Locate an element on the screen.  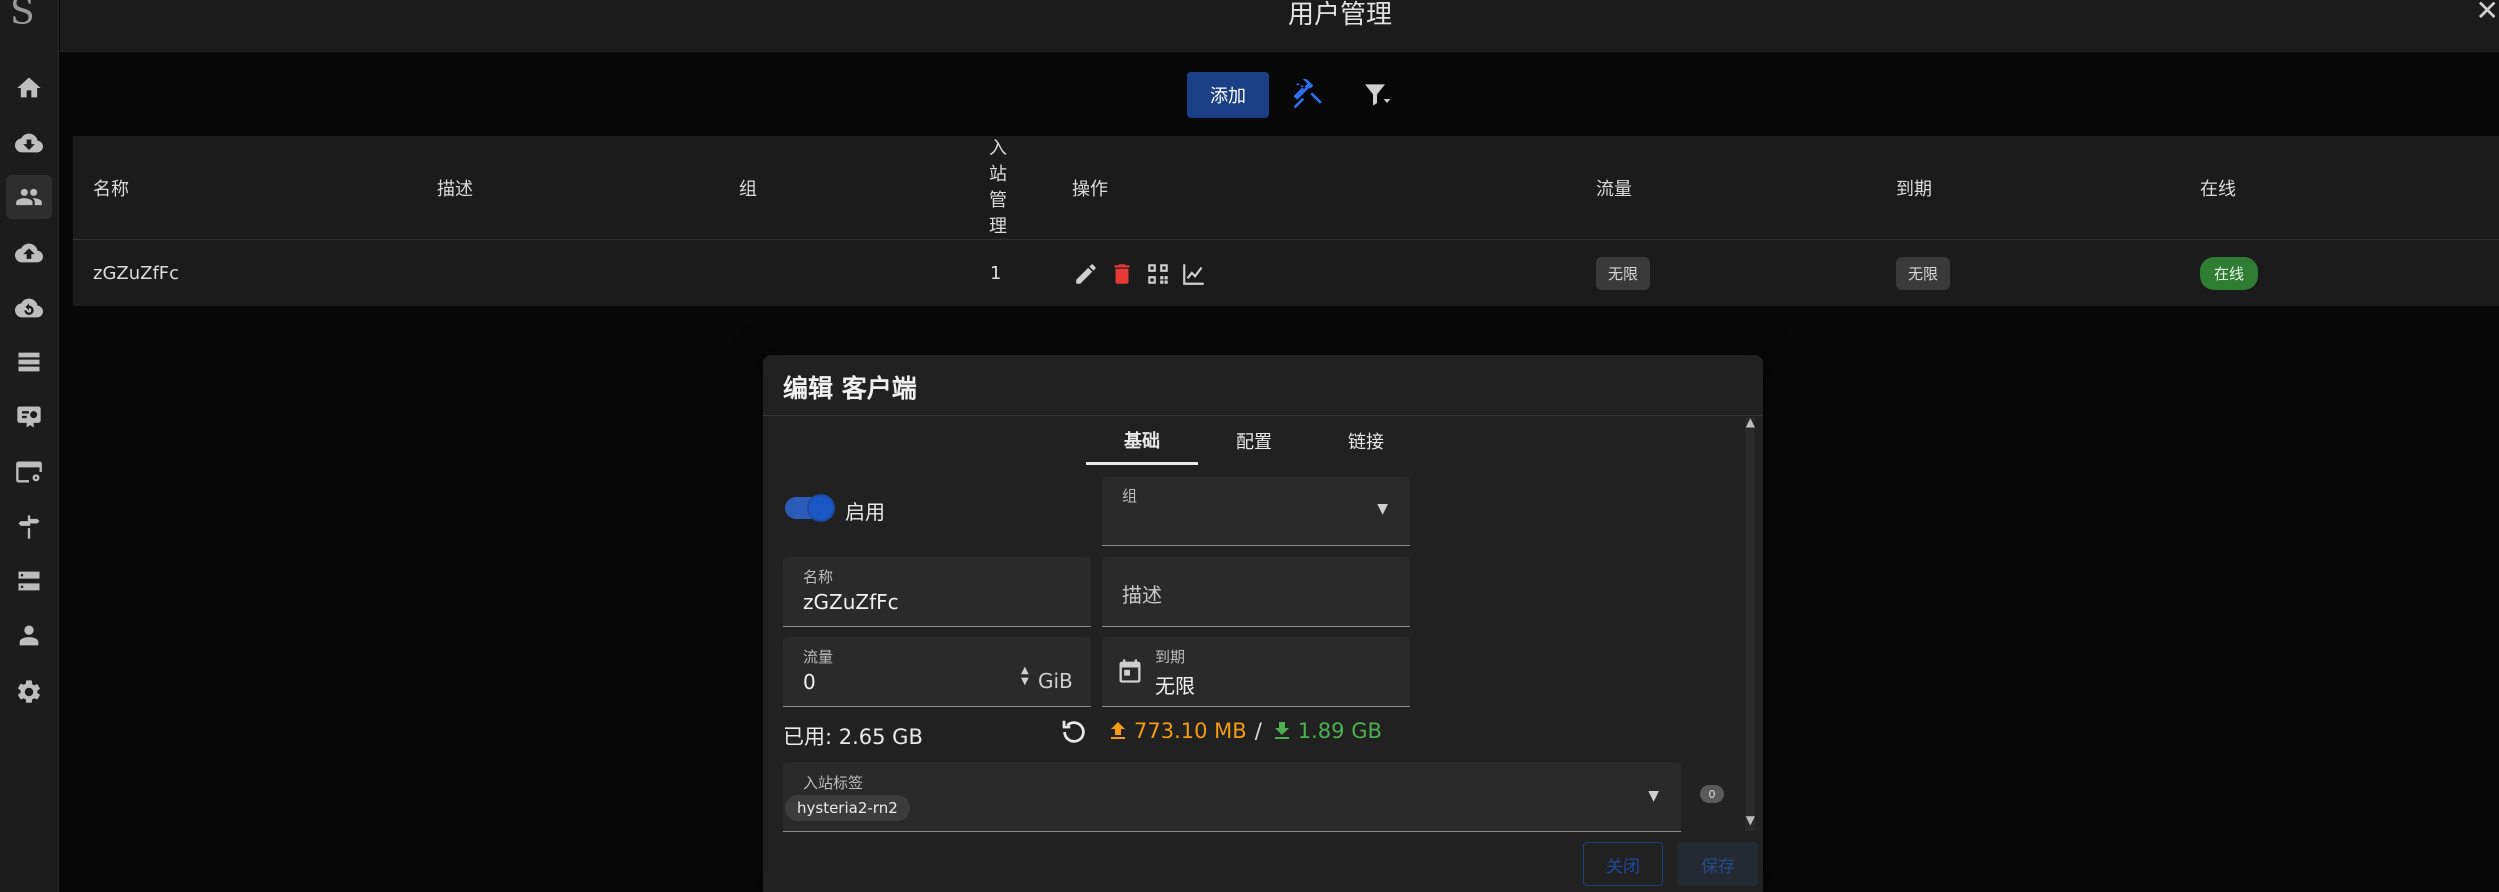
row-actions is located at coordinates (1144, 273).